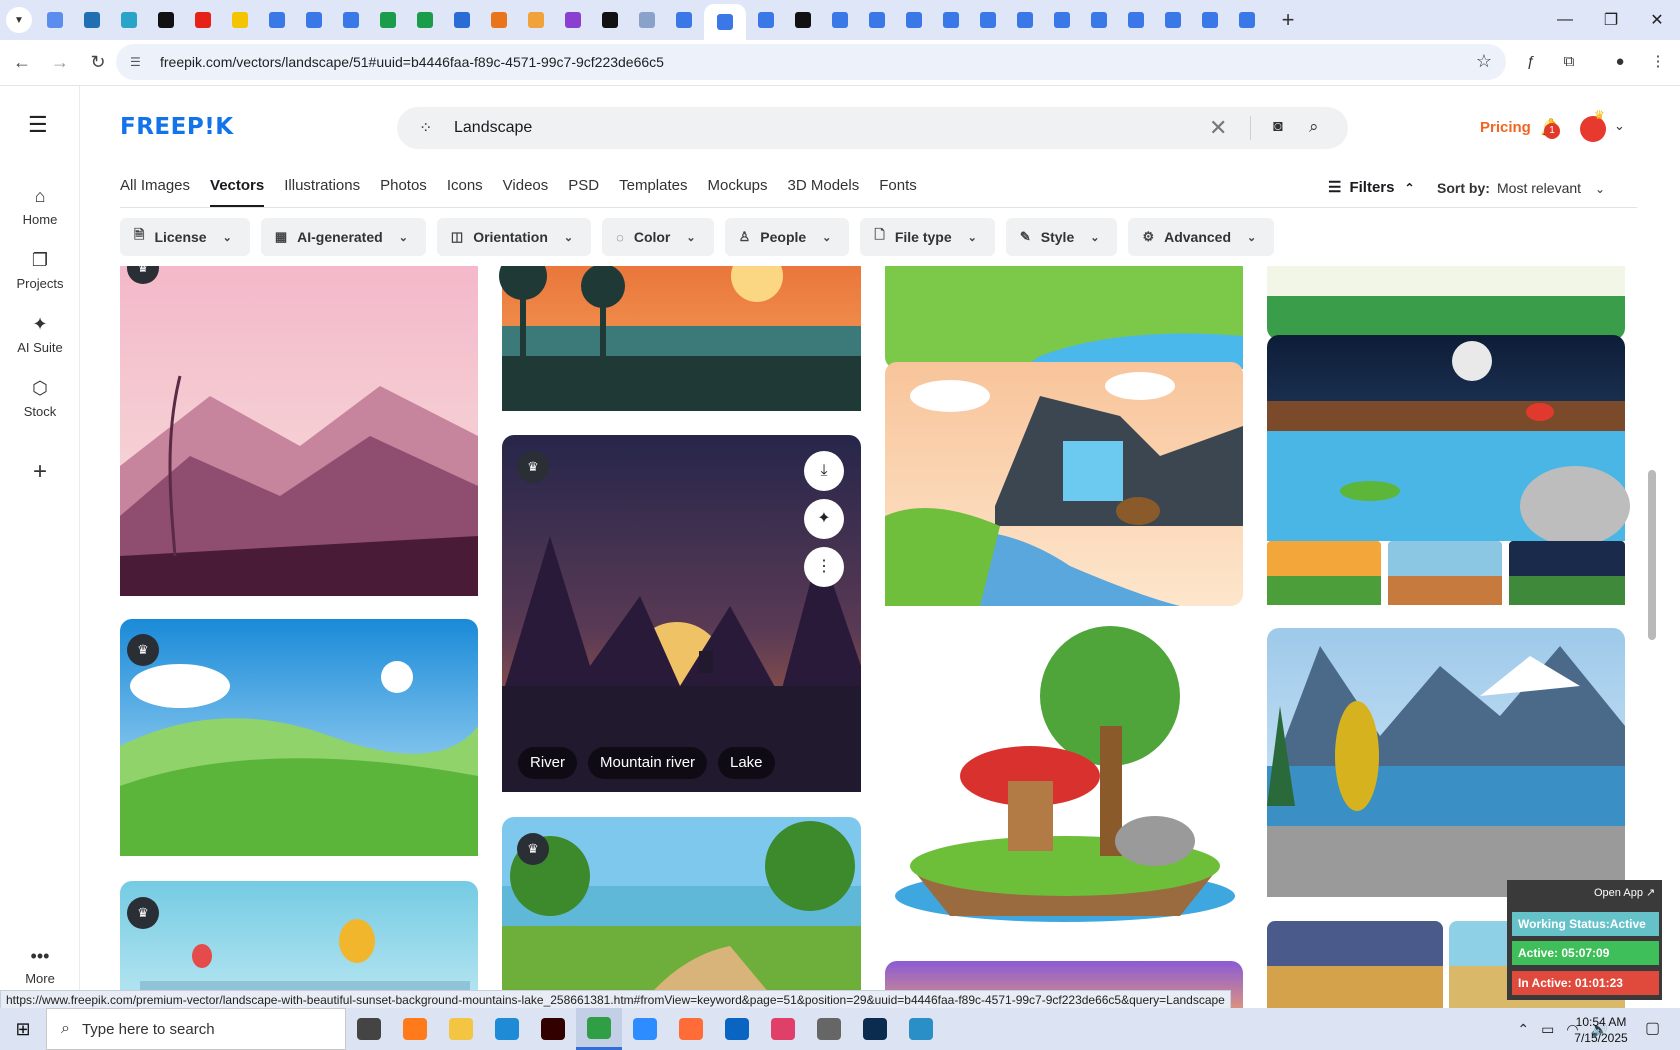 The height and width of the screenshot is (1050, 1680). I want to click on taskbar-app-creative-cloud, so click(783, 1029).